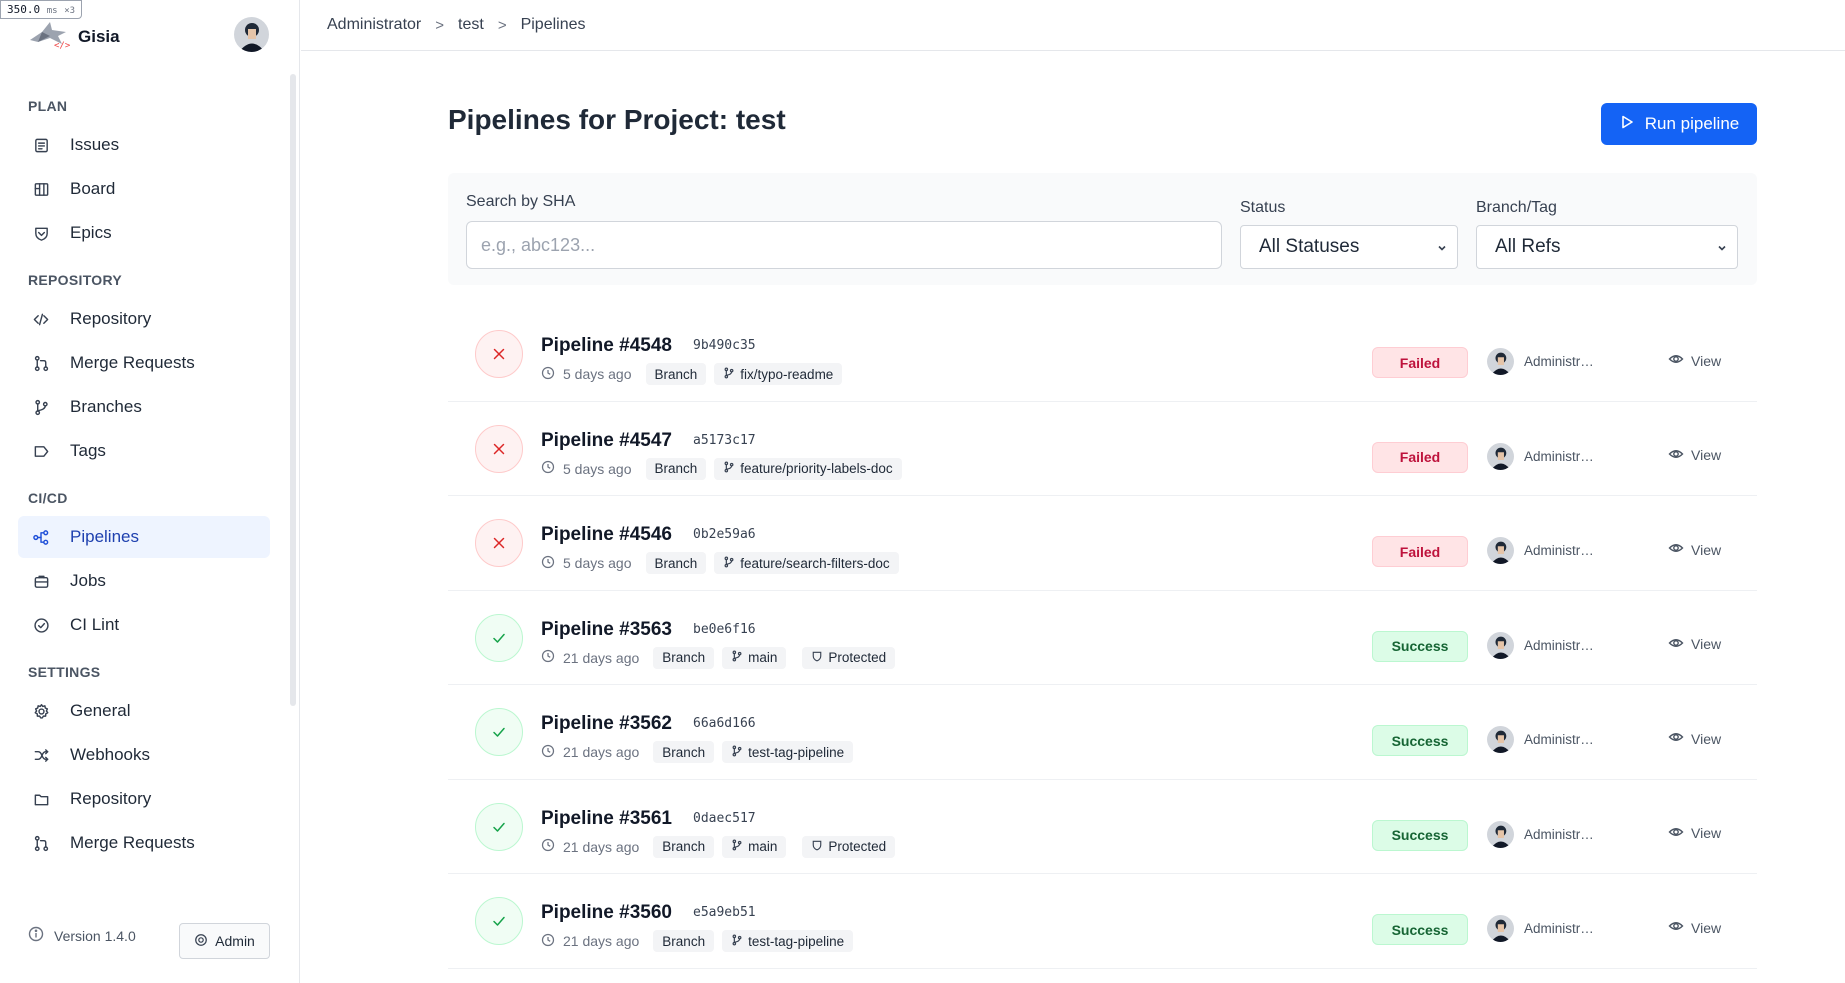  What do you see at coordinates (471, 25) in the screenshot?
I see `breadcrumb-item-project: test` at bounding box center [471, 25].